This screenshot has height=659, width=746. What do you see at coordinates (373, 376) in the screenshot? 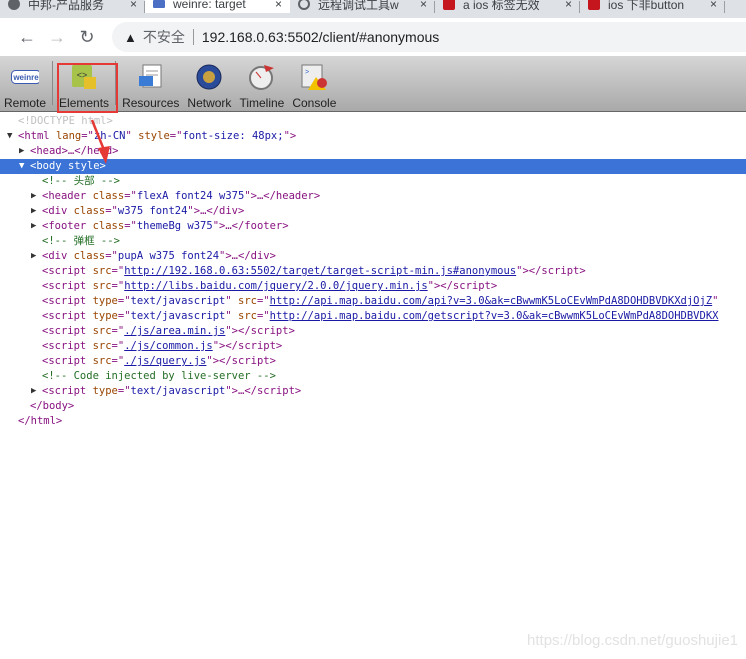
I see `dom-node: <!-- Code injected by live-server -->` at bounding box center [373, 376].